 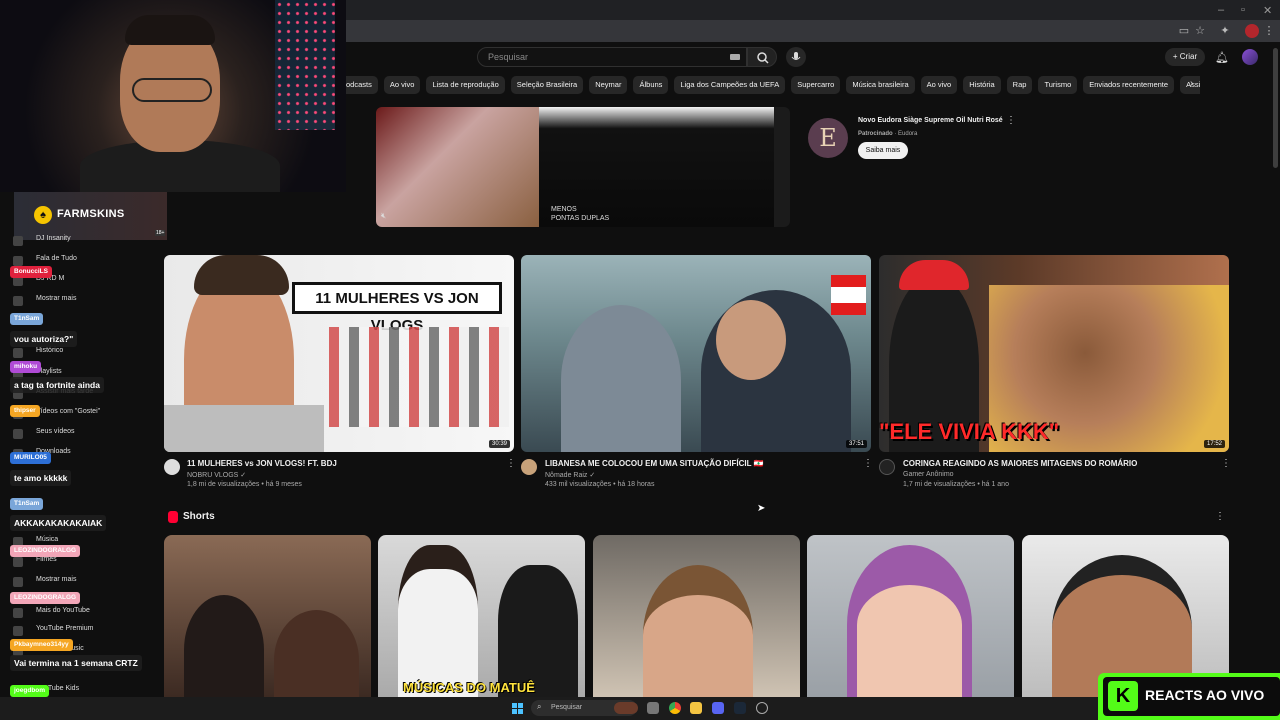 What do you see at coordinates (1225, 31) in the screenshot?
I see `extensions-icon: ✦` at bounding box center [1225, 31].